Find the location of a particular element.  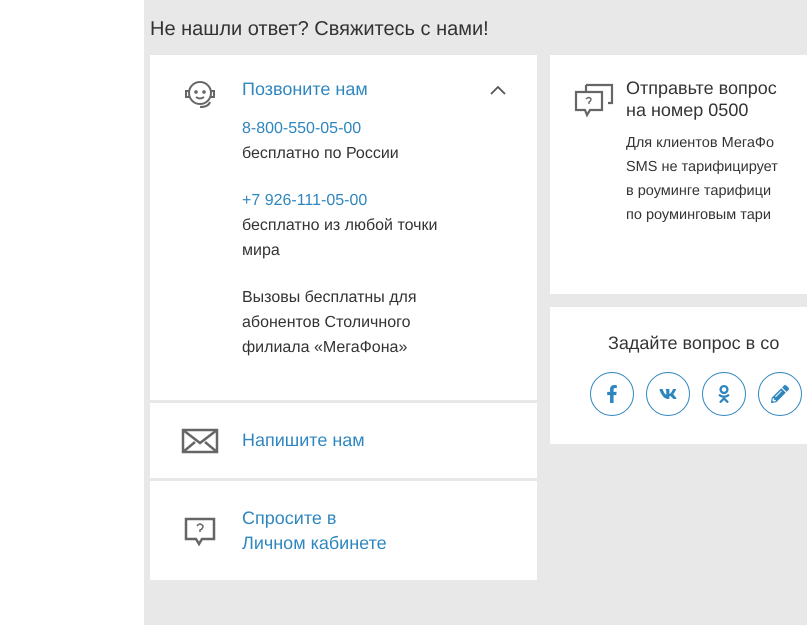

sms-text: по роуминговым тари is located at coordinates (699, 215).